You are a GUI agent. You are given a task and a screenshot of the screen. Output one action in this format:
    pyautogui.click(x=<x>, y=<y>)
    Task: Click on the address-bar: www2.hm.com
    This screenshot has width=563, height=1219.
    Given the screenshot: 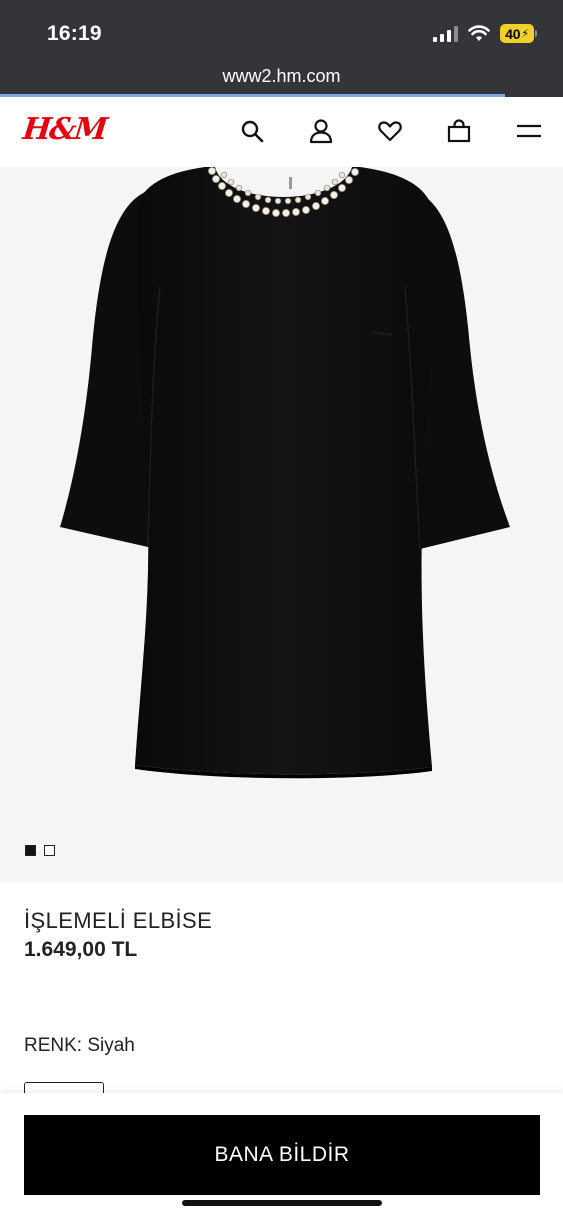 What is the action you would take?
    pyautogui.click(x=281, y=76)
    